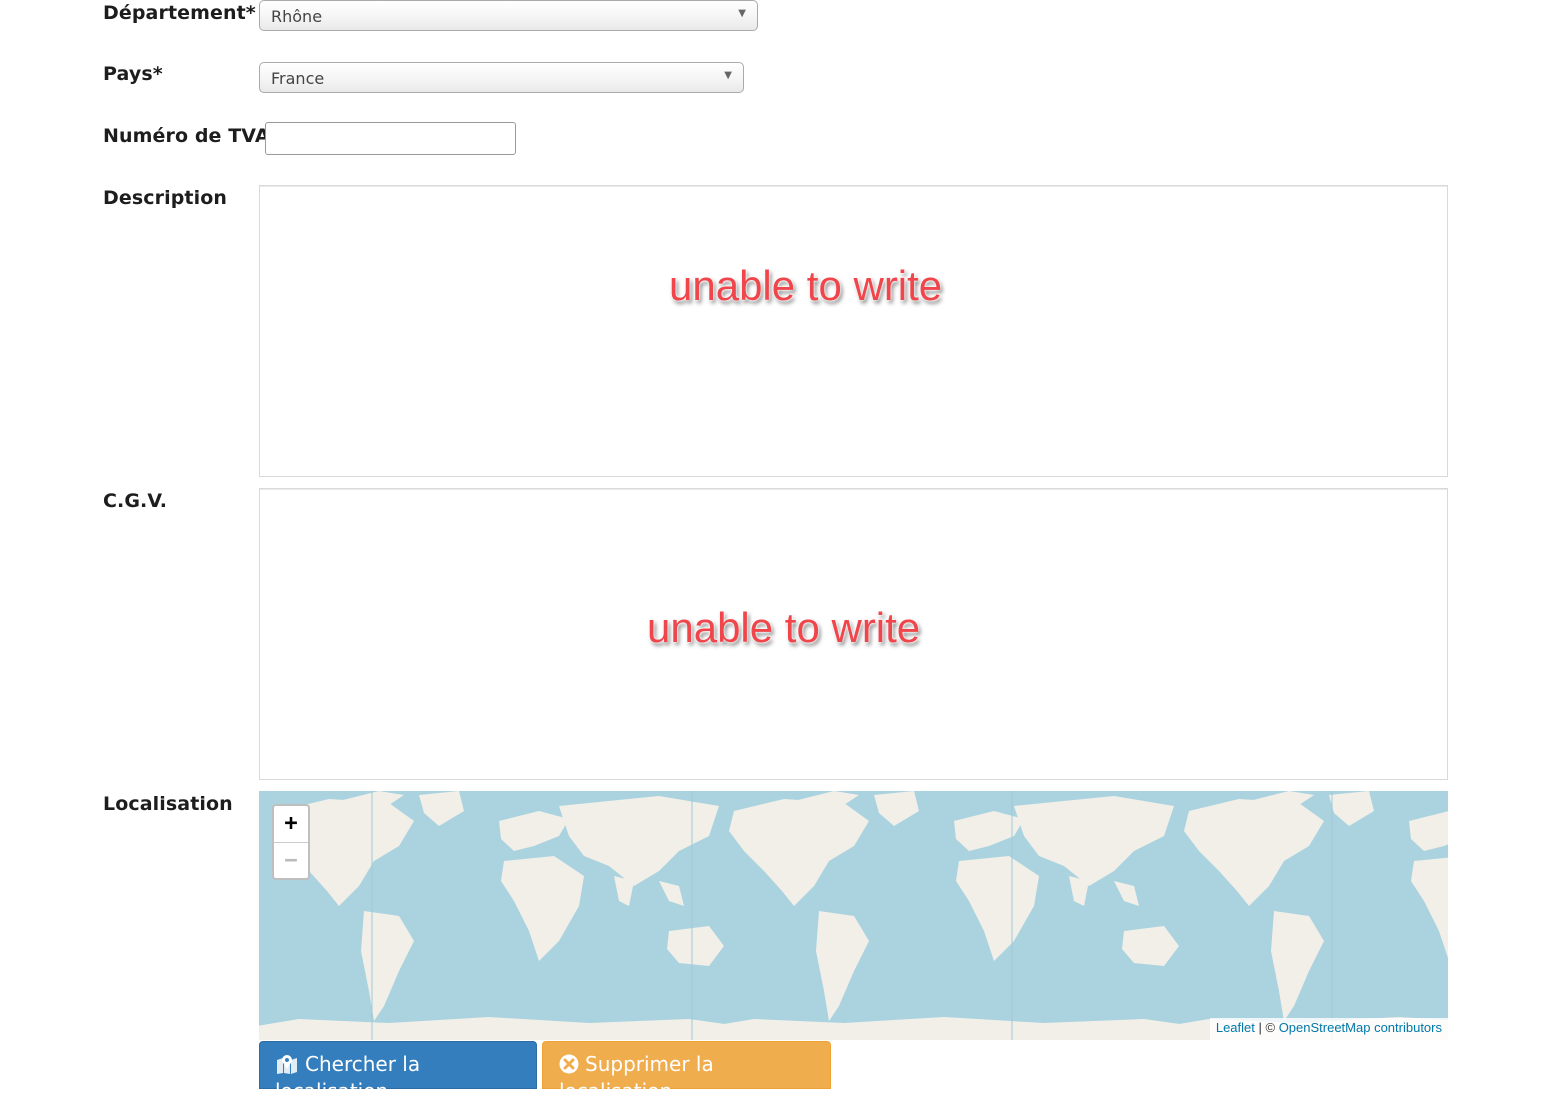  I want to click on pays-value: France, so click(298, 78).